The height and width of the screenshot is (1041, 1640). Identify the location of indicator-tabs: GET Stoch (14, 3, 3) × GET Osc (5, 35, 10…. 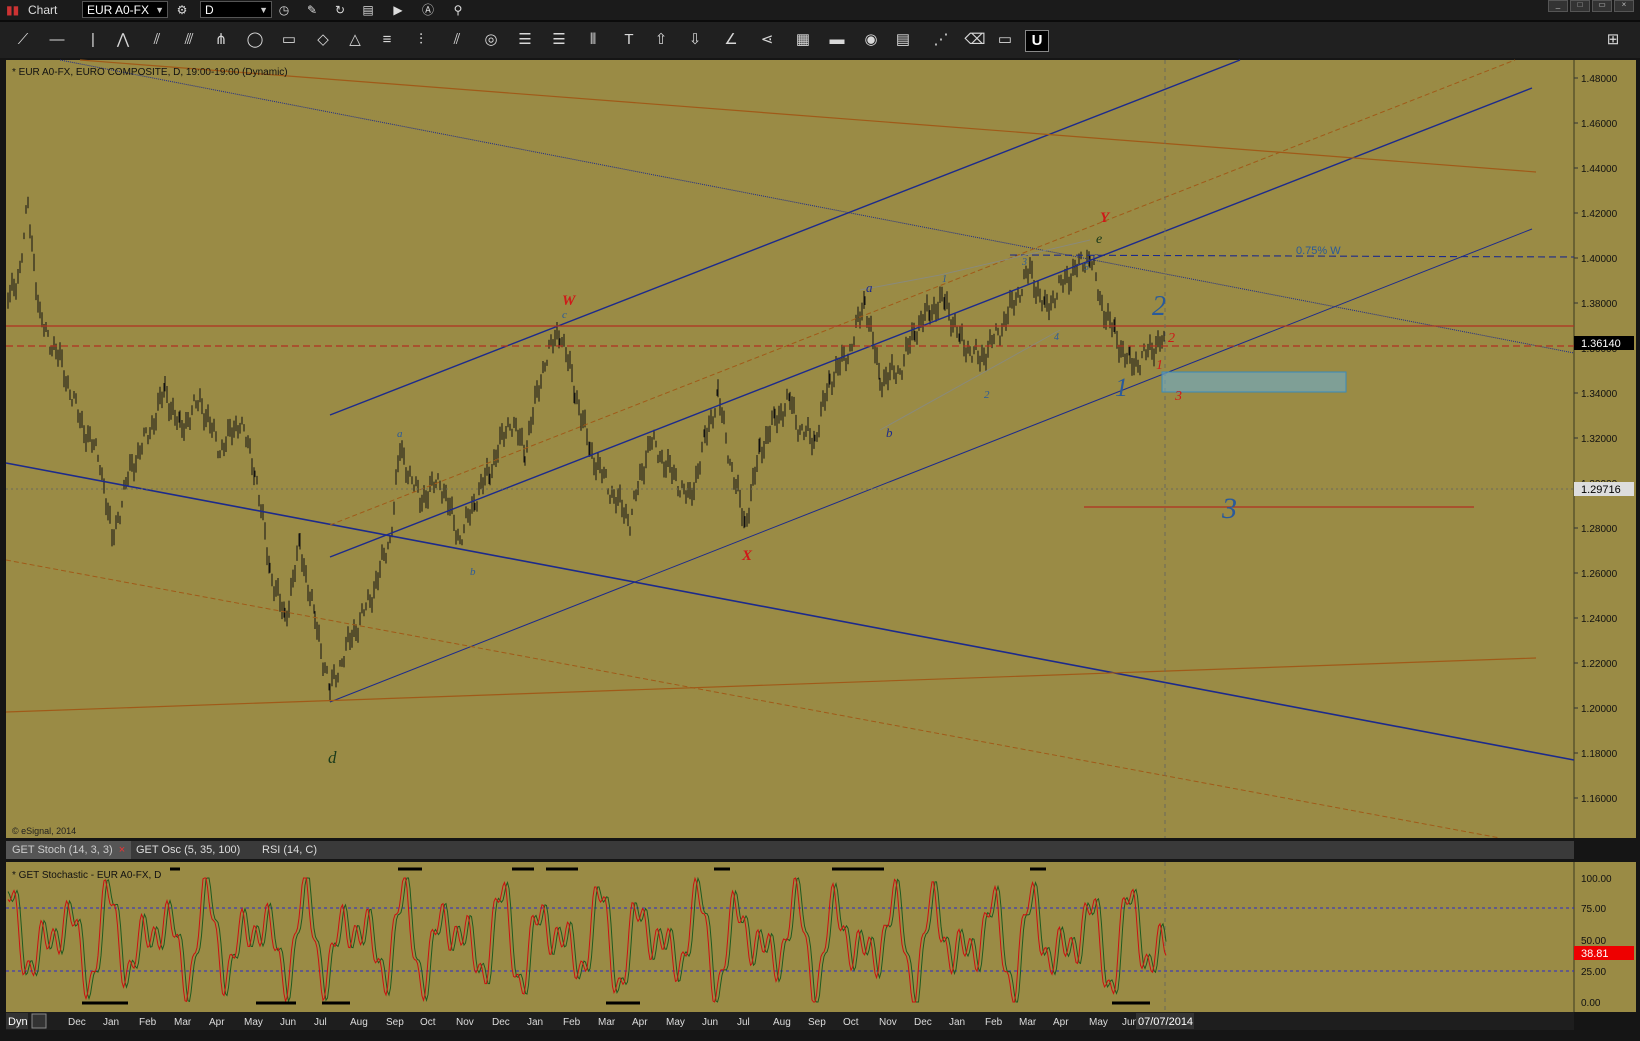
(790, 850).